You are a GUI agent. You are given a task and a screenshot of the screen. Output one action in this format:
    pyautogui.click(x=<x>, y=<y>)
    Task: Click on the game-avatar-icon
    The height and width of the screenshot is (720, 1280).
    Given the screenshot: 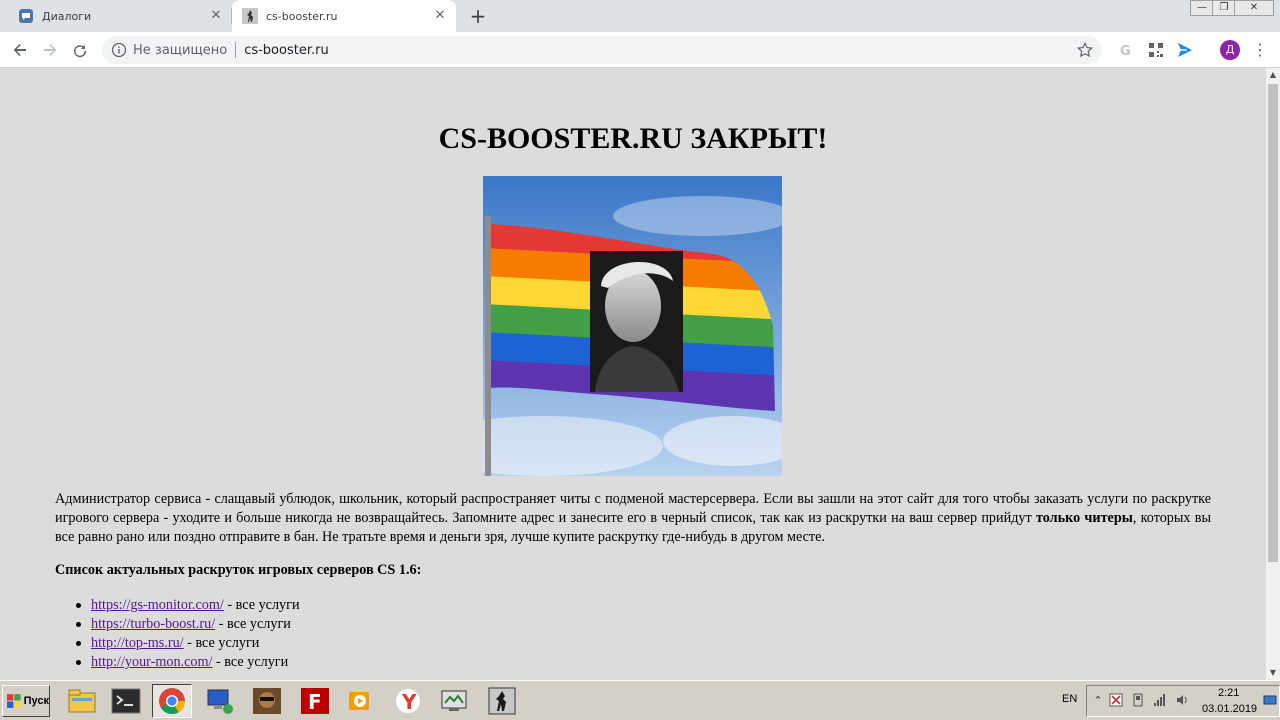 What is the action you would take?
    pyautogui.click(x=267, y=701)
    